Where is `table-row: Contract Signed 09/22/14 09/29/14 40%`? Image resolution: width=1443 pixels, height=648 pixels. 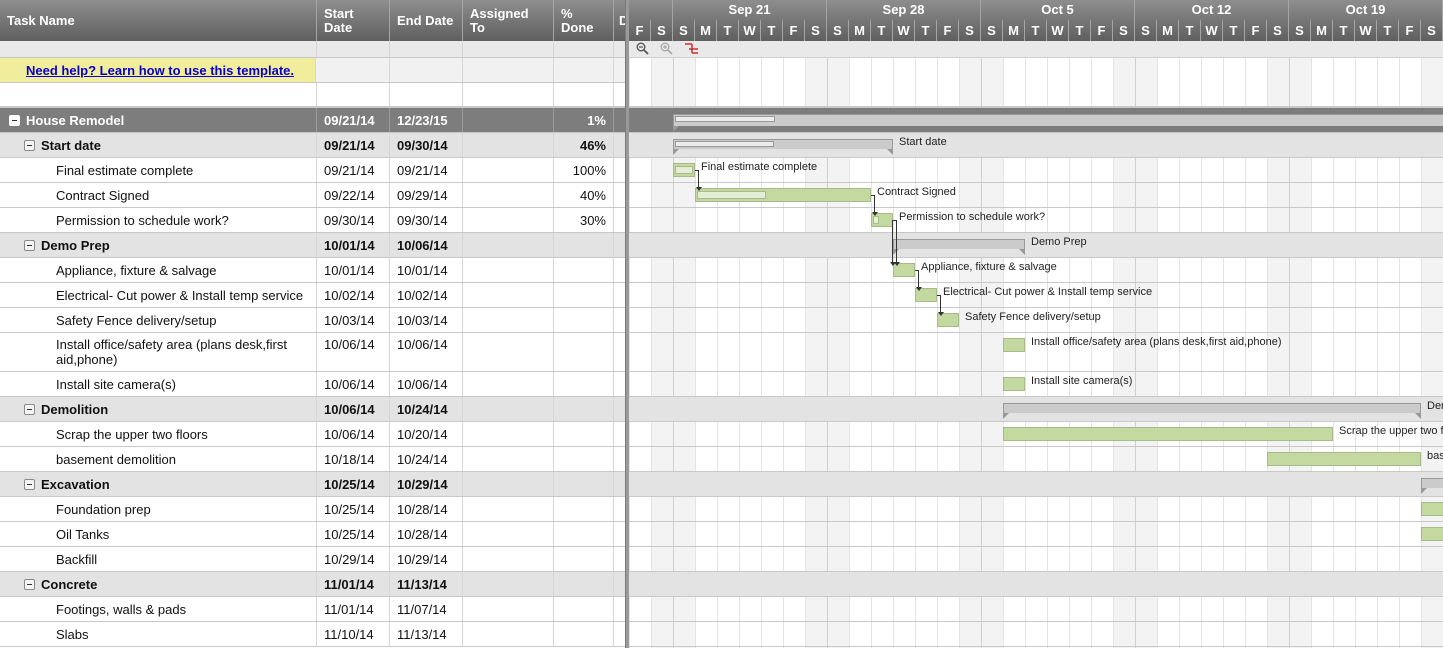
table-row: Contract Signed 09/22/14 09/29/14 40% is located at coordinates (312, 195).